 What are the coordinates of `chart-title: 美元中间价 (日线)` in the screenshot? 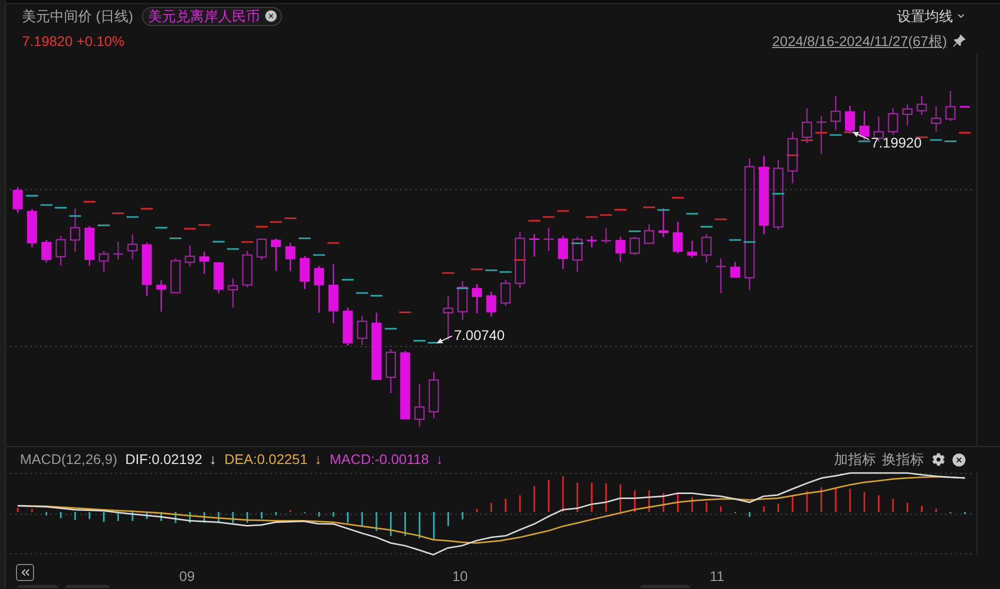 It's located at (78, 16).